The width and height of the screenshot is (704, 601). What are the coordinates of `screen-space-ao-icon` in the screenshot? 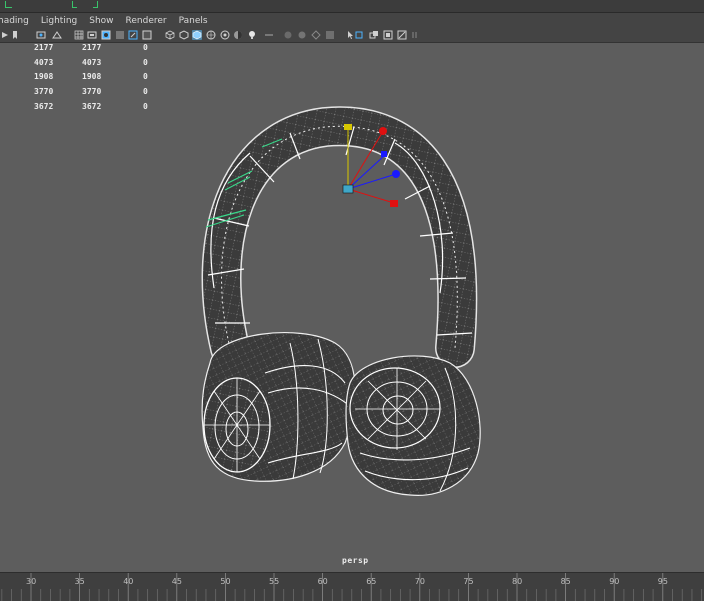 It's located at (252, 35).